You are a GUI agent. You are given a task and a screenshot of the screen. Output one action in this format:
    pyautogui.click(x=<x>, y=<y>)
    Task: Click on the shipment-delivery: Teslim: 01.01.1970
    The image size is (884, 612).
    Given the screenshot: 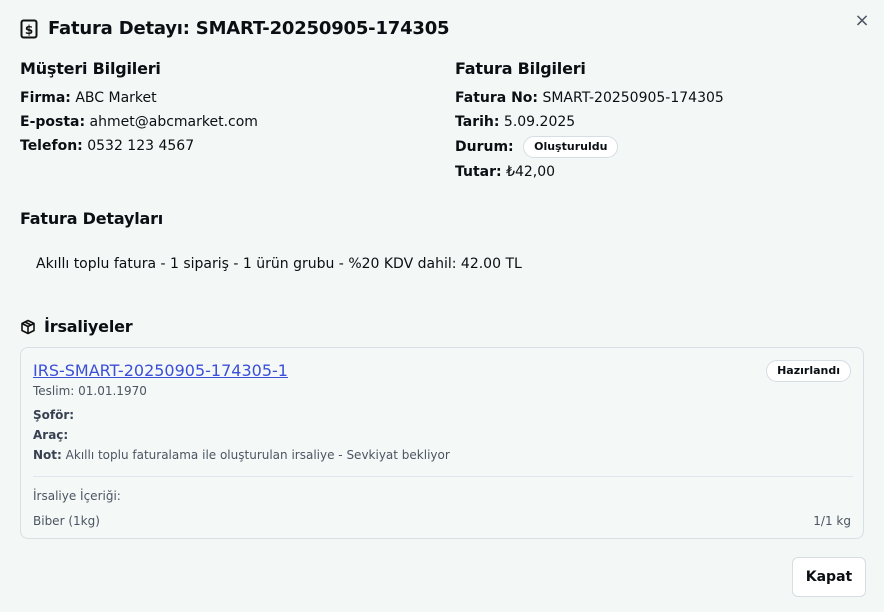 What is the action you would take?
    pyautogui.click(x=90, y=391)
    